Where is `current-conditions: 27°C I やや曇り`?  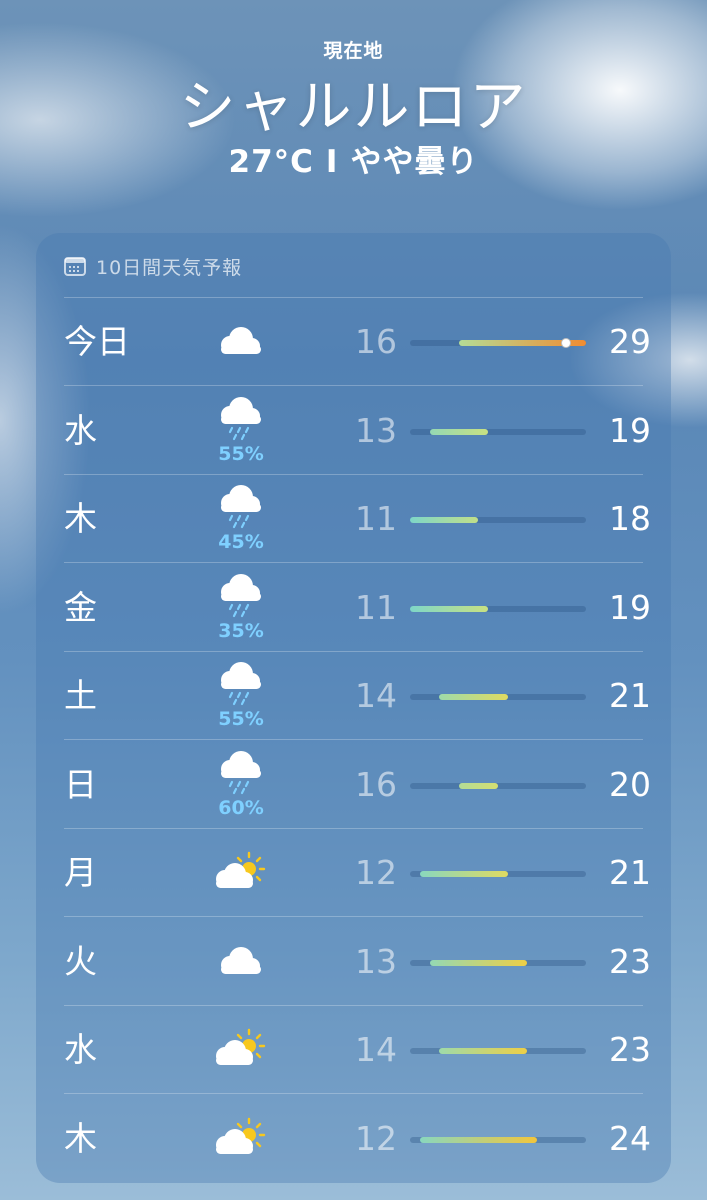
current-conditions: 27°C I やや曇り is located at coordinates (353, 158).